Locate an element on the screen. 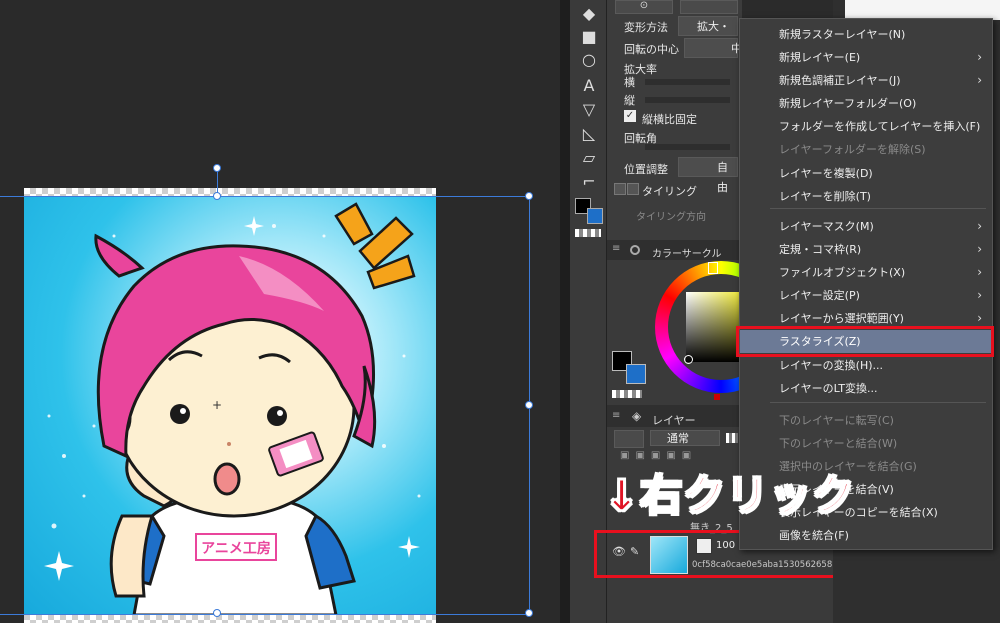  transparent-color-swatch is located at coordinates (588, 233).